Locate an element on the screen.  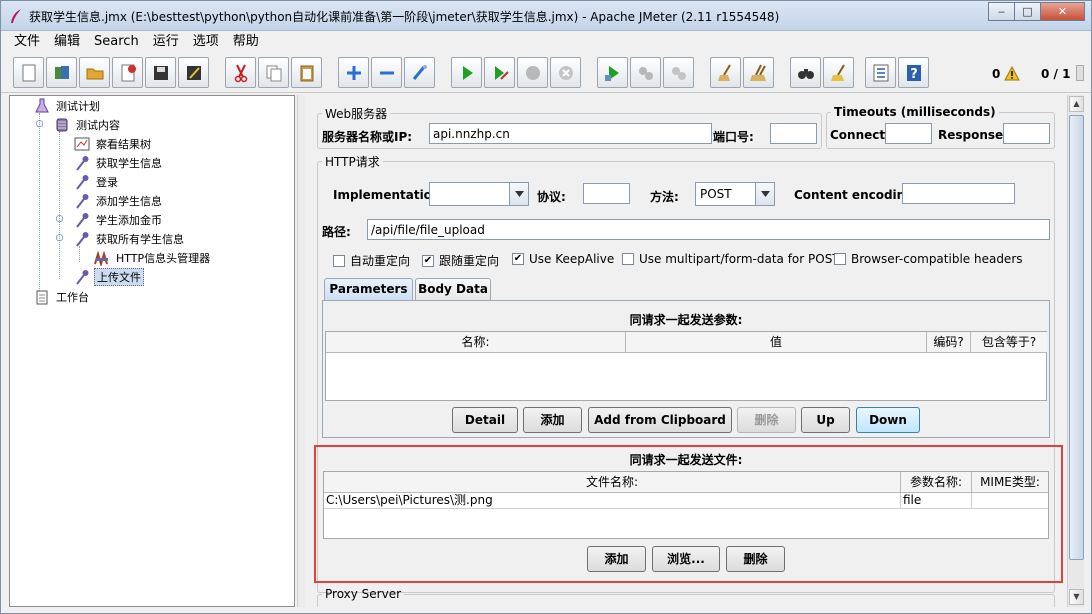
remote-shutdown-button is located at coordinates (678, 72).